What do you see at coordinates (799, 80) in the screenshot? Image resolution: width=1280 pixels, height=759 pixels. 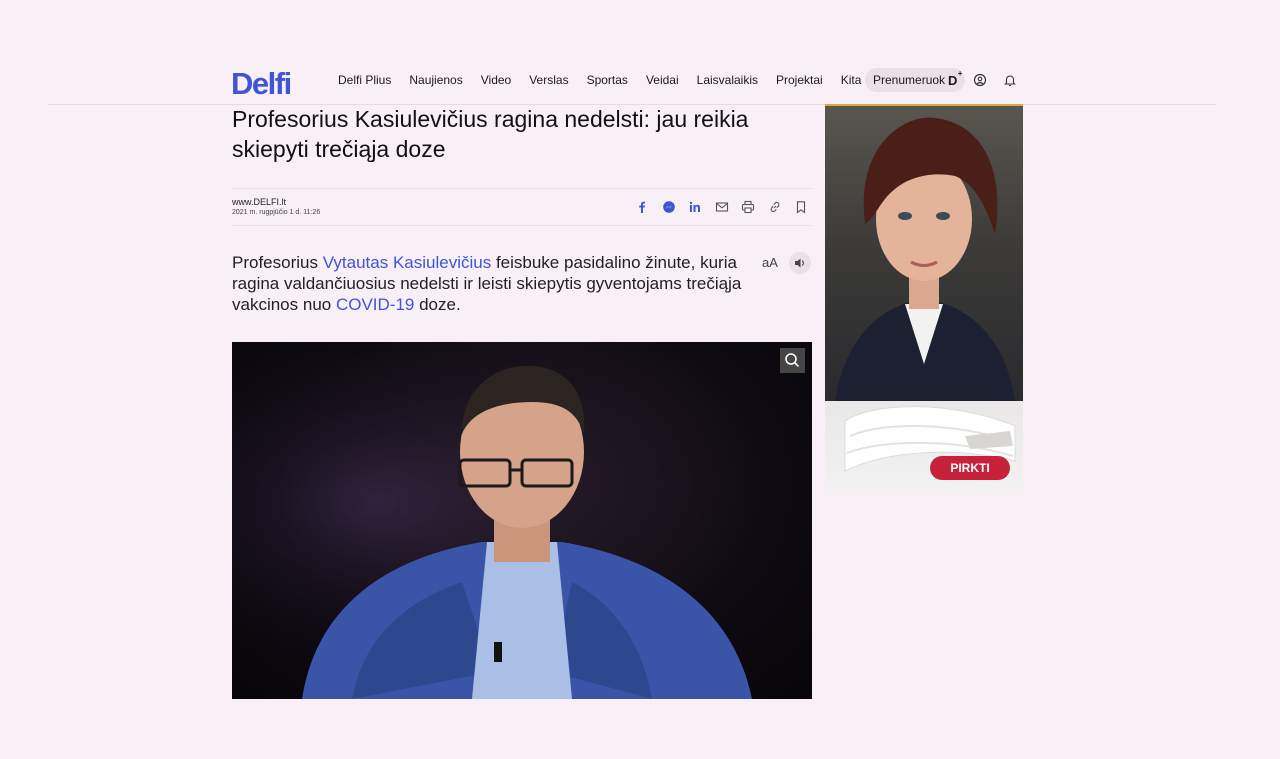 I see `nav-projektai: Projektai` at bounding box center [799, 80].